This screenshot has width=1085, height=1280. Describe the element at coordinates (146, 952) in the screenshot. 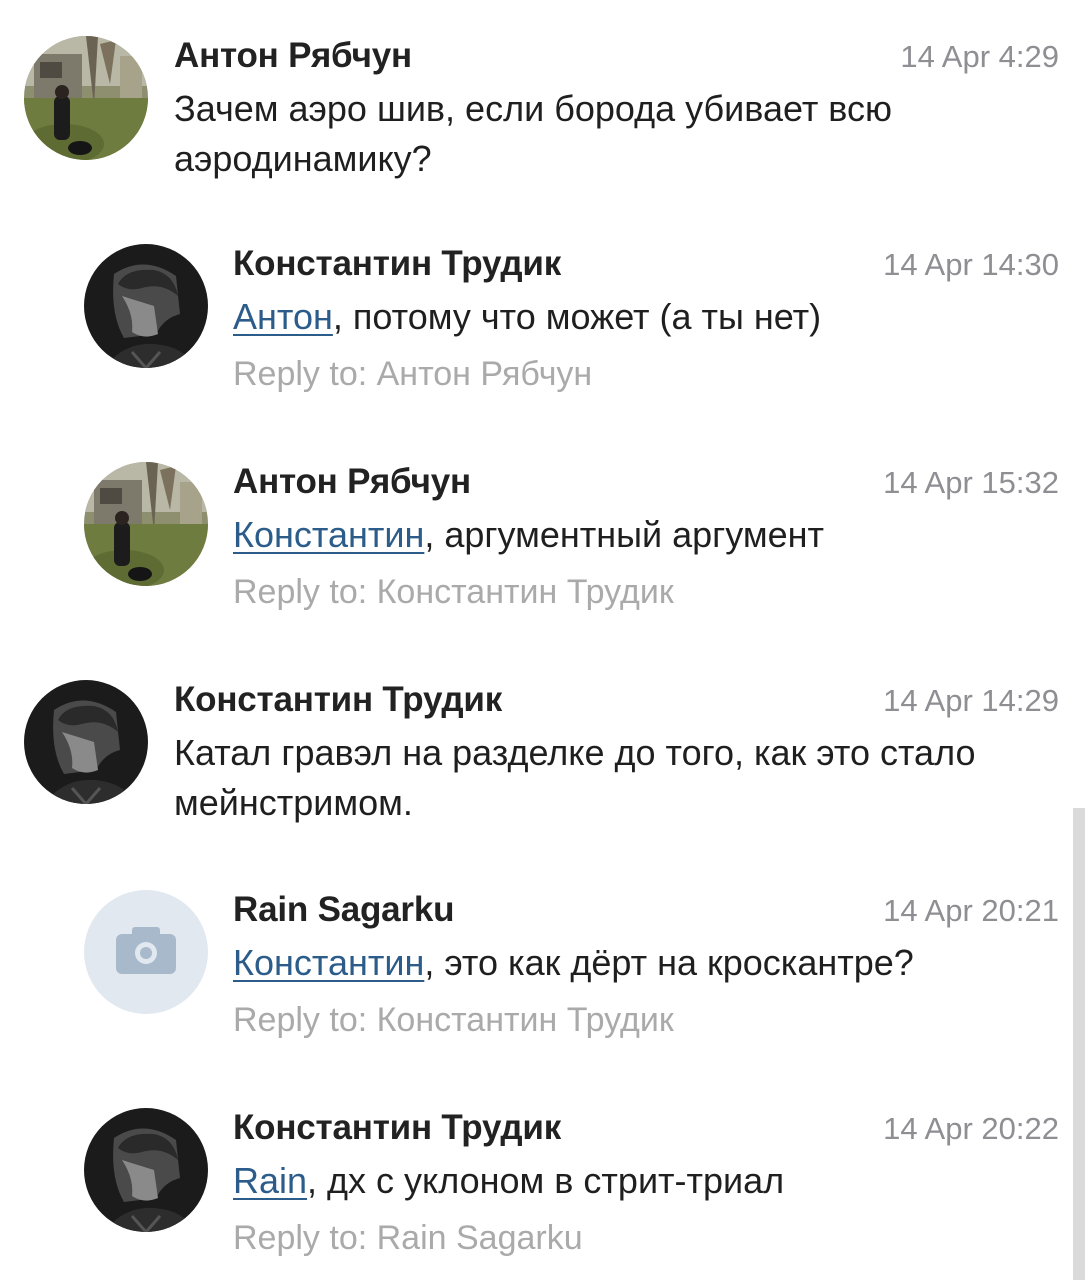

I see `camera-placeholder-icon` at that location.